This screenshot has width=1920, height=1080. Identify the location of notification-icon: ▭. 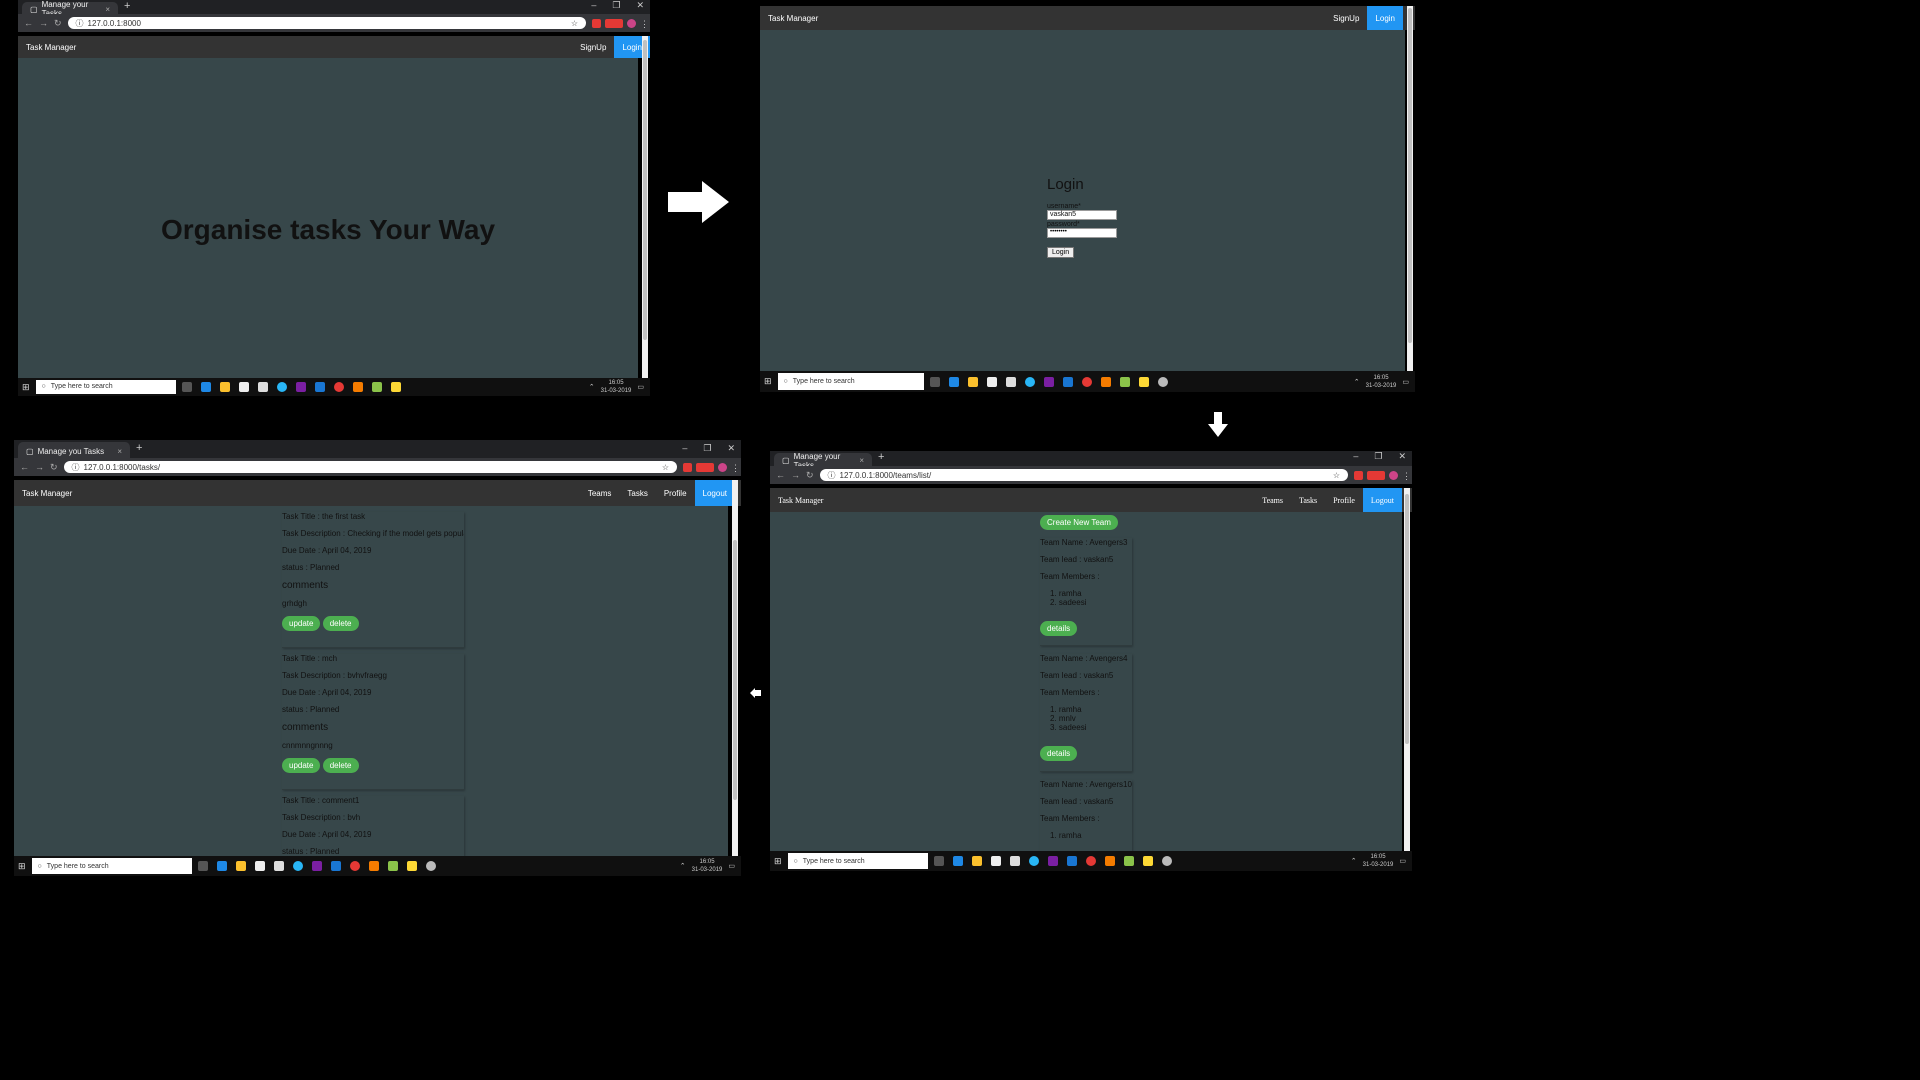
(640, 387).